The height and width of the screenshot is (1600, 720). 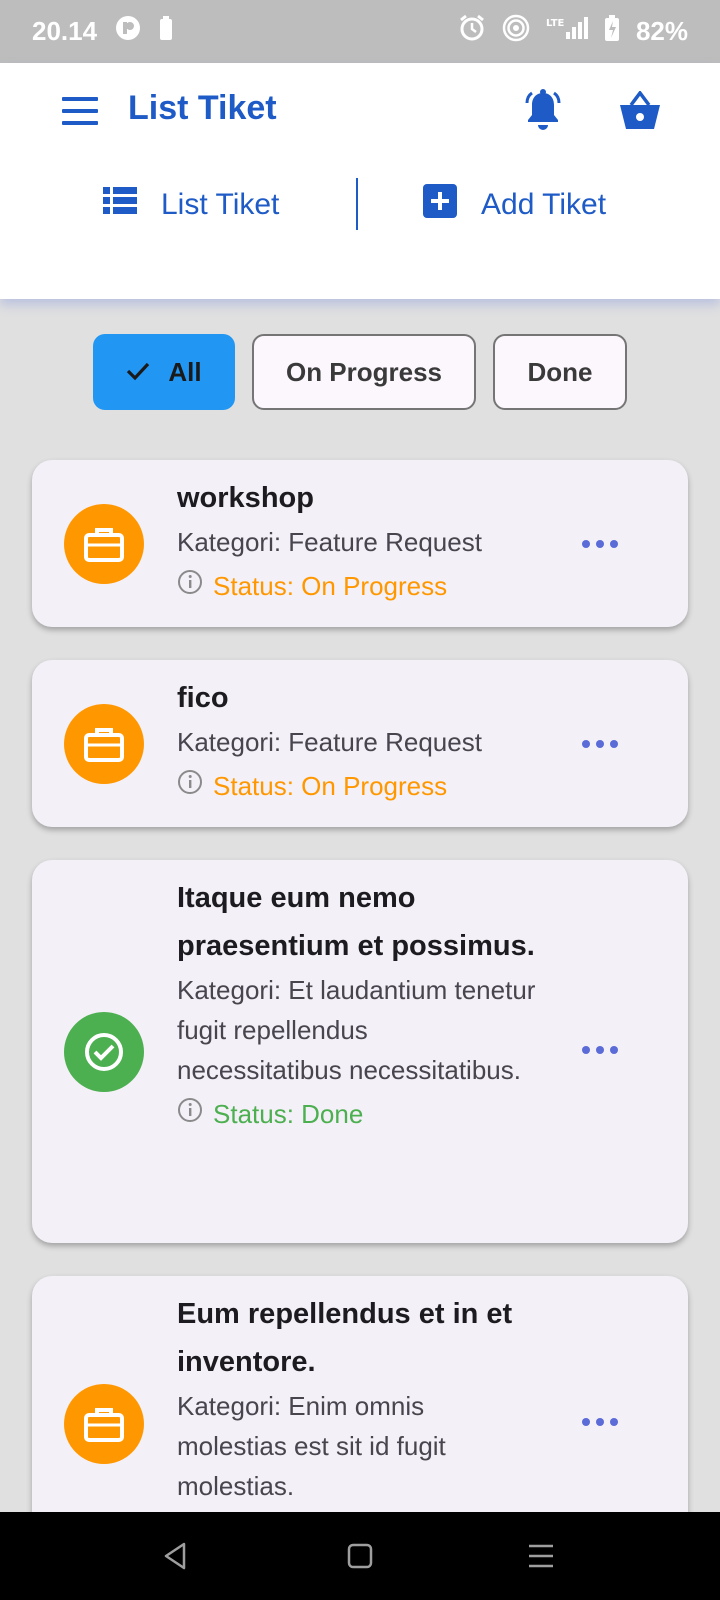 I want to click on check-icon, so click(x=138, y=372).